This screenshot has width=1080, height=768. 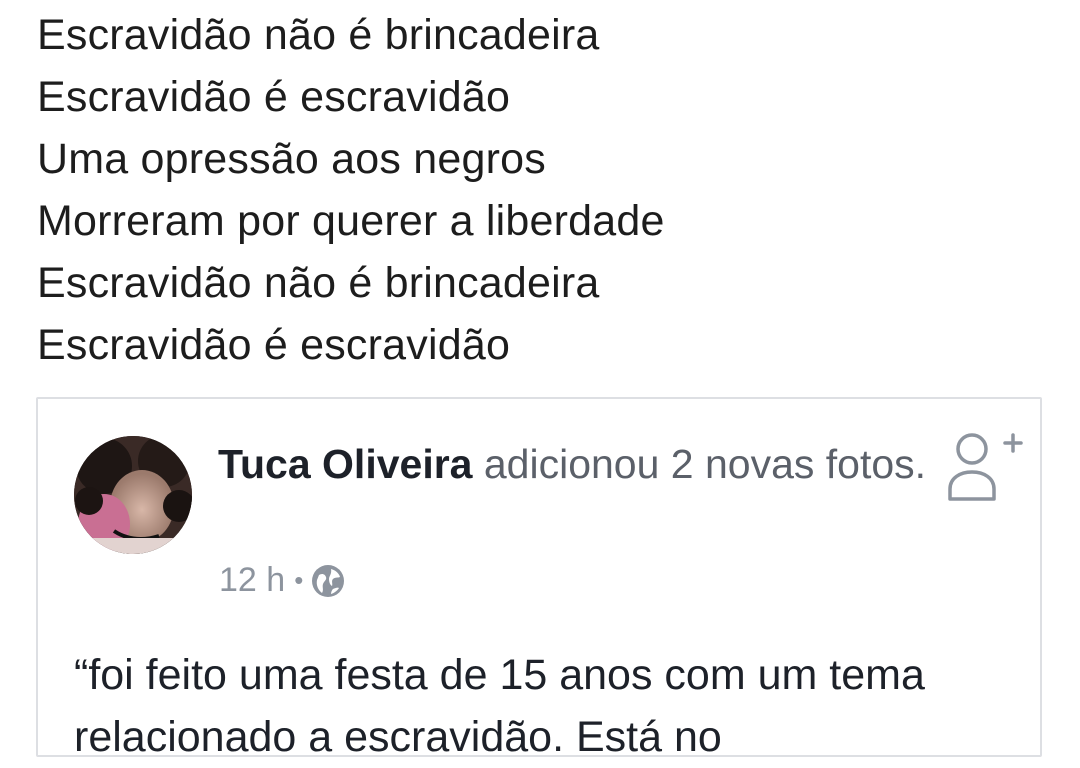 I want to click on post-meta: 12 h •, so click(x=282, y=580).